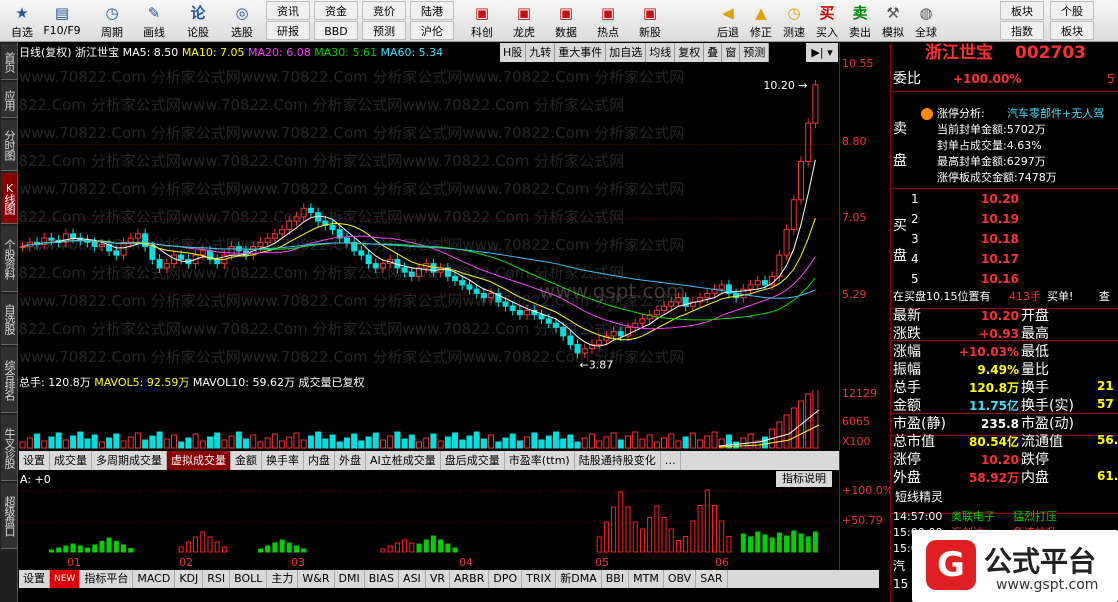  Describe the element at coordinates (524, 21) in the screenshot. I see `toolbar-right-button: ▣ 龙虎` at that location.